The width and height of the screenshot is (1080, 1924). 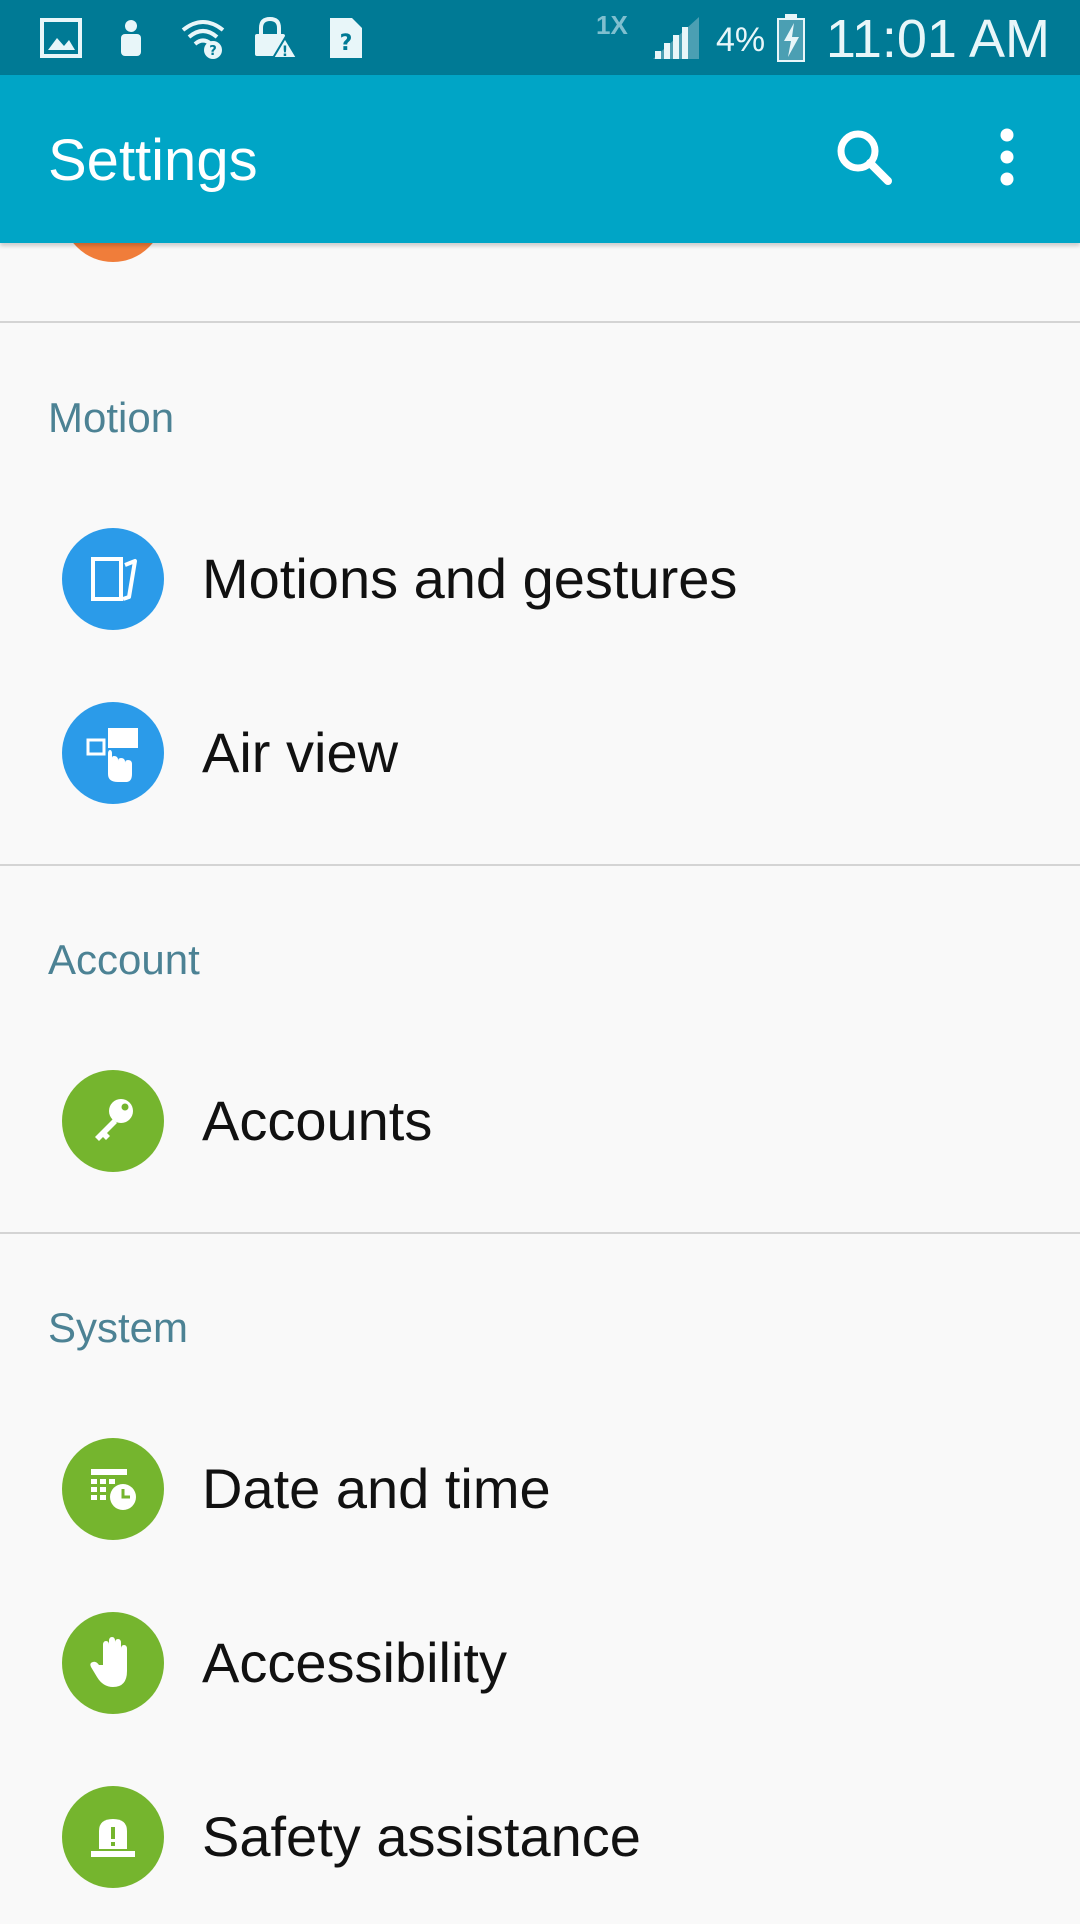 I want to click on settings-item-label: Motions and gestures, so click(x=470, y=578).